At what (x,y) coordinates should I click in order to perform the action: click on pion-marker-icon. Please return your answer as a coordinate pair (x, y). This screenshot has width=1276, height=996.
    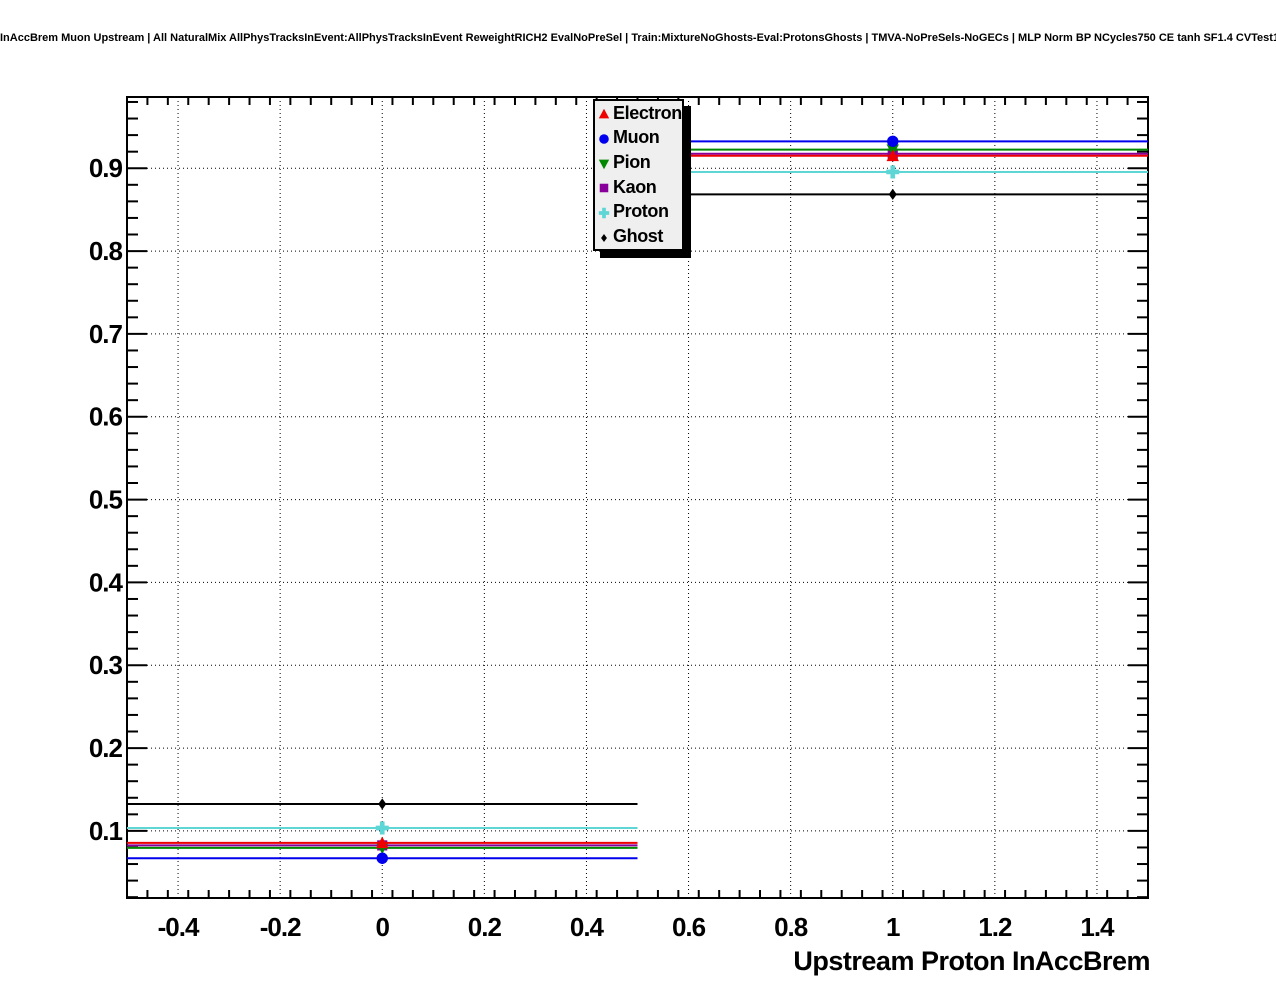
    Looking at the image, I should click on (604, 164).